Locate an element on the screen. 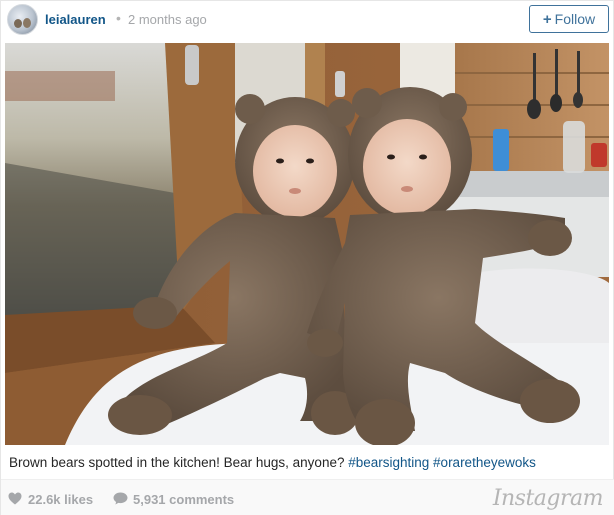  comments-count: 5,931 comments is located at coordinates (183, 499).